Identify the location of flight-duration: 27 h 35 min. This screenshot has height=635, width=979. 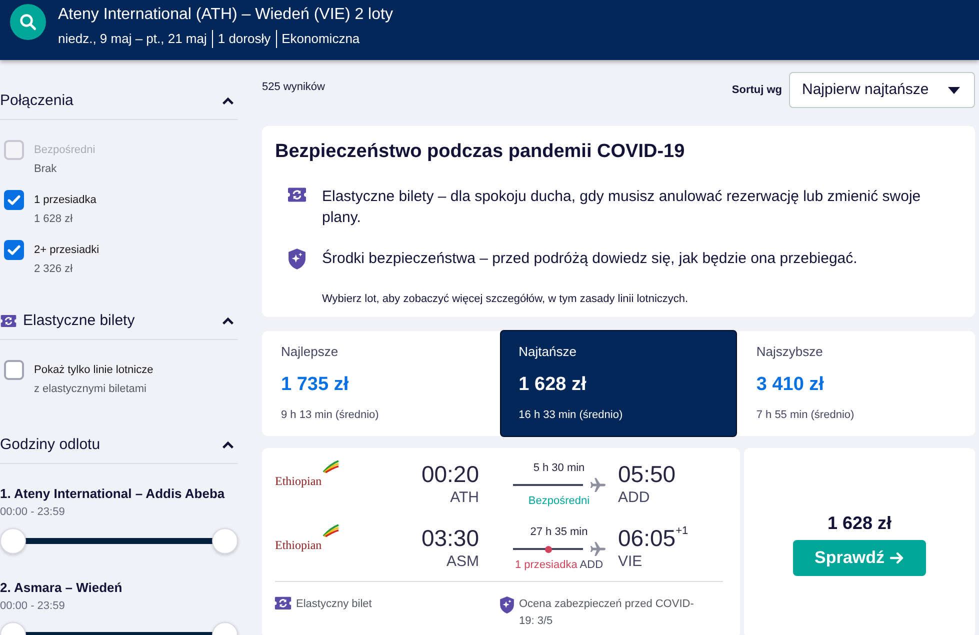
(559, 532).